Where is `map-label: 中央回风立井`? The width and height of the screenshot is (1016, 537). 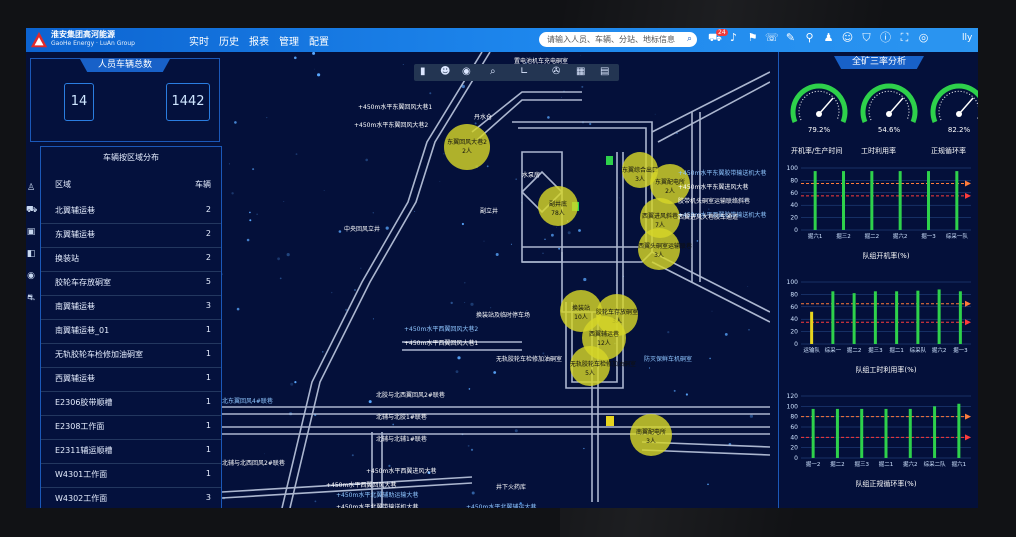 map-label: 中央回风立井 is located at coordinates (362, 229).